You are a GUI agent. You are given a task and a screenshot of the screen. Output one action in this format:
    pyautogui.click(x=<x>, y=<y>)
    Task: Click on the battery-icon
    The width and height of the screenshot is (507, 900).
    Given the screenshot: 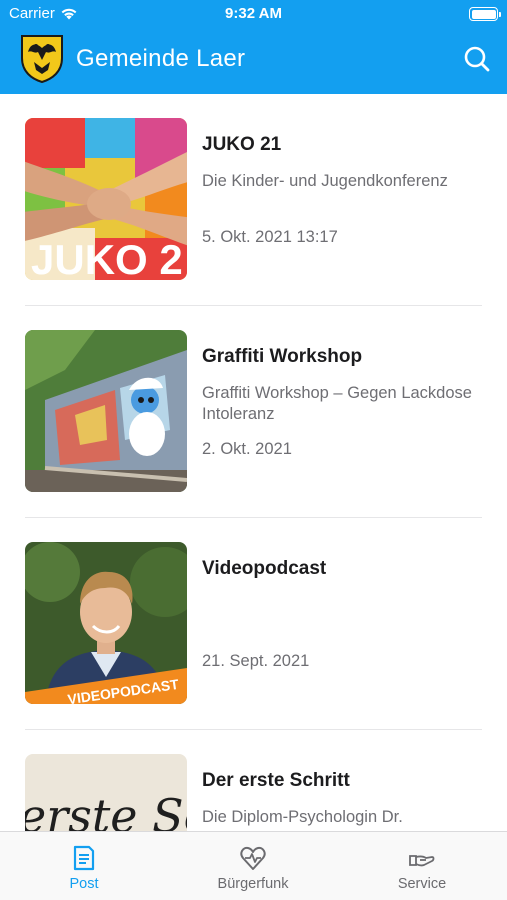 What is the action you would take?
    pyautogui.click(x=485, y=14)
    